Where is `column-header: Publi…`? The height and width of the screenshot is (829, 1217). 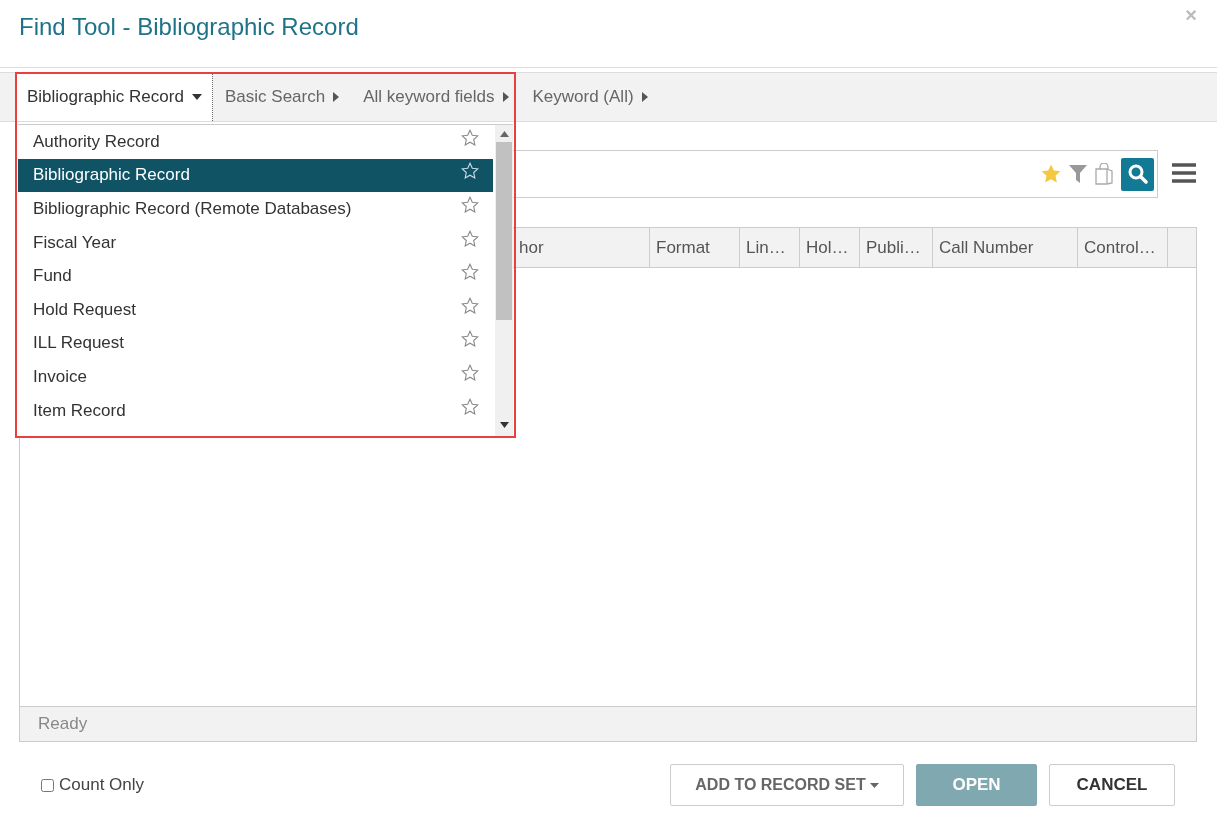
column-header: Publi… is located at coordinates (896, 247).